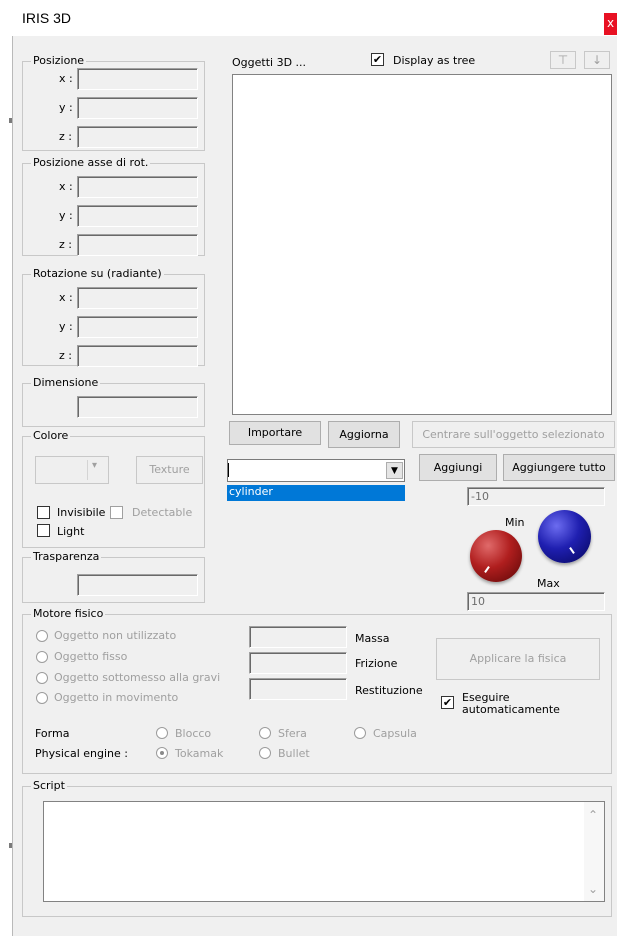 The image size is (617, 936). I want to click on radio-fisso, so click(42, 657).